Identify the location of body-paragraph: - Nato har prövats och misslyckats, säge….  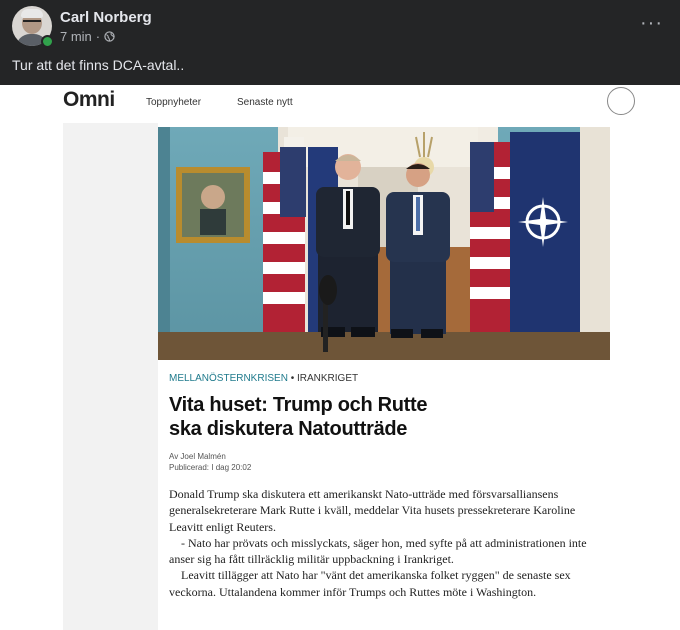
(378, 551).